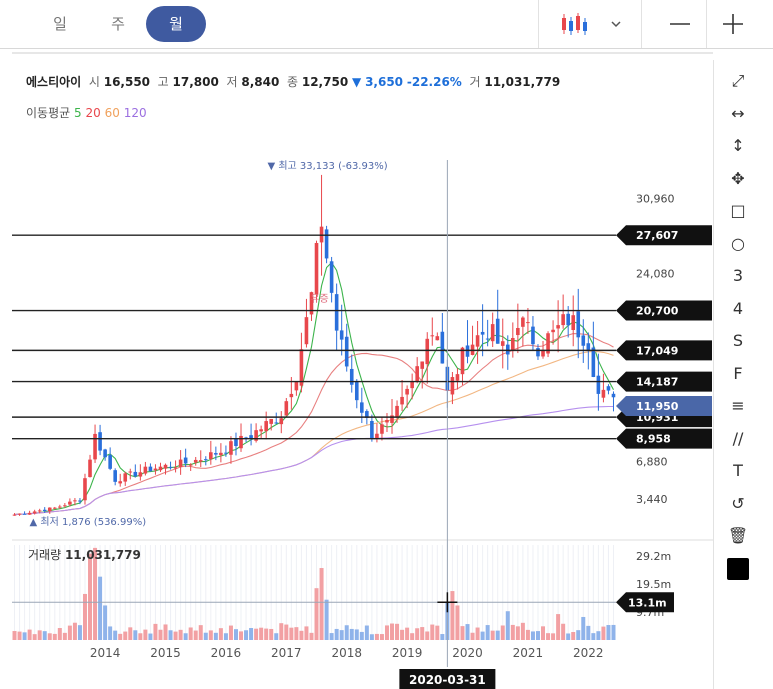 The image size is (773, 689). What do you see at coordinates (589, 24) in the screenshot?
I see `chart-type-selector` at bounding box center [589, 24].